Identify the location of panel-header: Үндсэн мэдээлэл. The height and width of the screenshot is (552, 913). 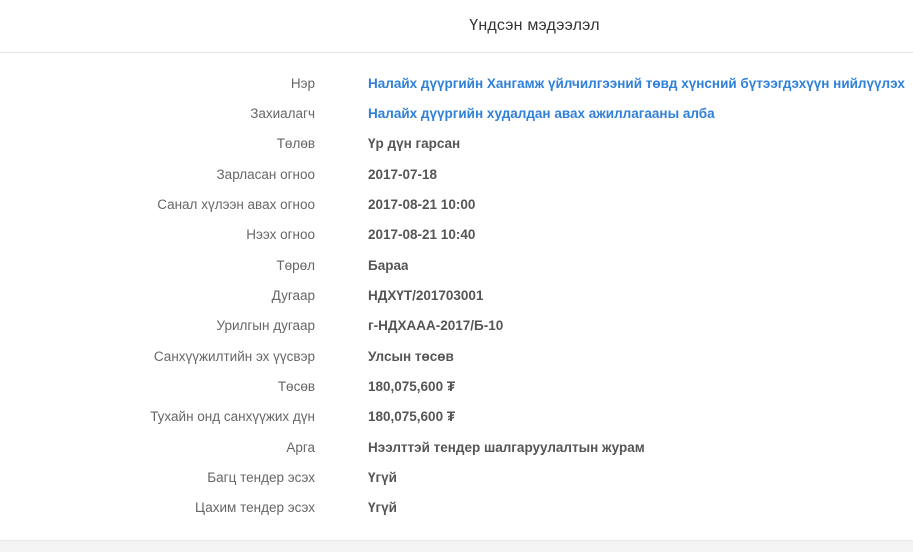
(456, 26).